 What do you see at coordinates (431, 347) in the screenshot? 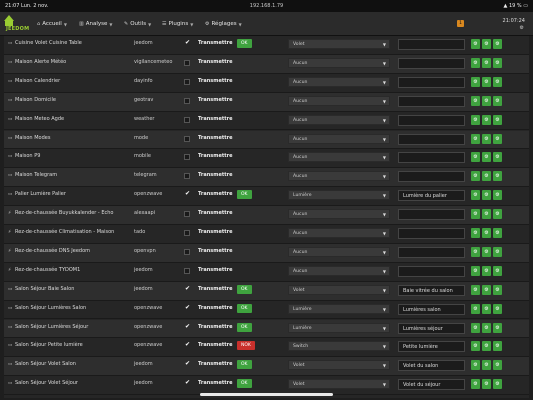
I see `homekit-name-input: Petite lumière` at bounding box center [431, 347].